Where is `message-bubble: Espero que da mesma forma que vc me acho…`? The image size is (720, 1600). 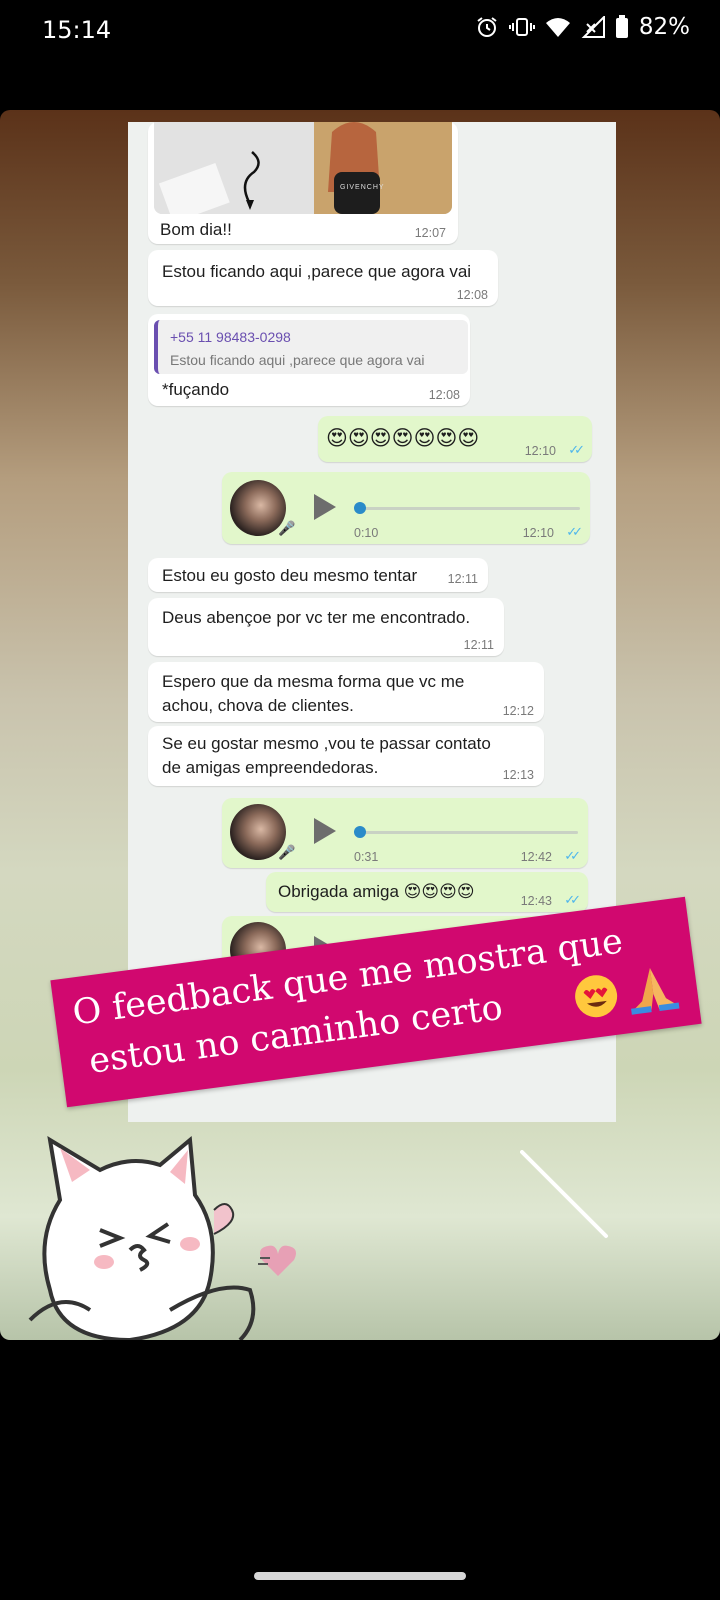
message-bubble: Espero que da mesma forma que vc me acho… is located at coordinates (346, 692).